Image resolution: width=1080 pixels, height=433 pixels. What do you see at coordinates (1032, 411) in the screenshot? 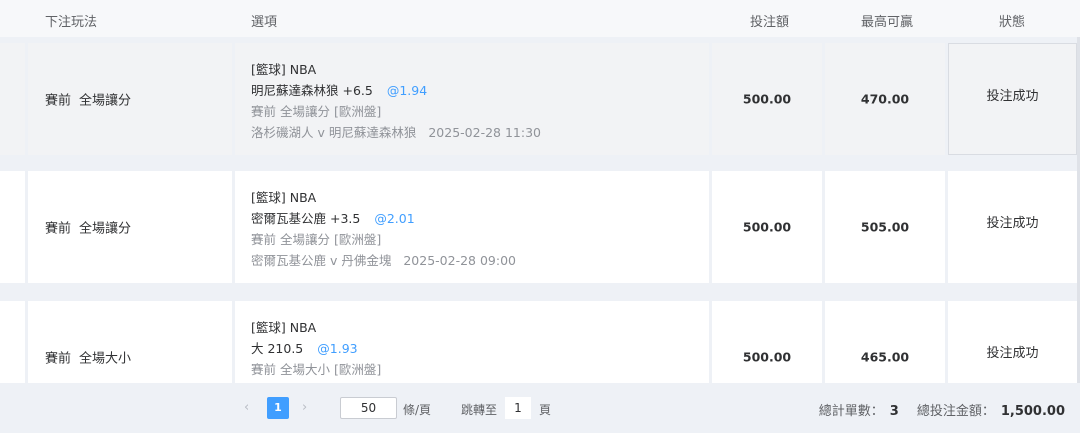
I see `total-value: 1,500.00` at bounding box center [1032, 411].